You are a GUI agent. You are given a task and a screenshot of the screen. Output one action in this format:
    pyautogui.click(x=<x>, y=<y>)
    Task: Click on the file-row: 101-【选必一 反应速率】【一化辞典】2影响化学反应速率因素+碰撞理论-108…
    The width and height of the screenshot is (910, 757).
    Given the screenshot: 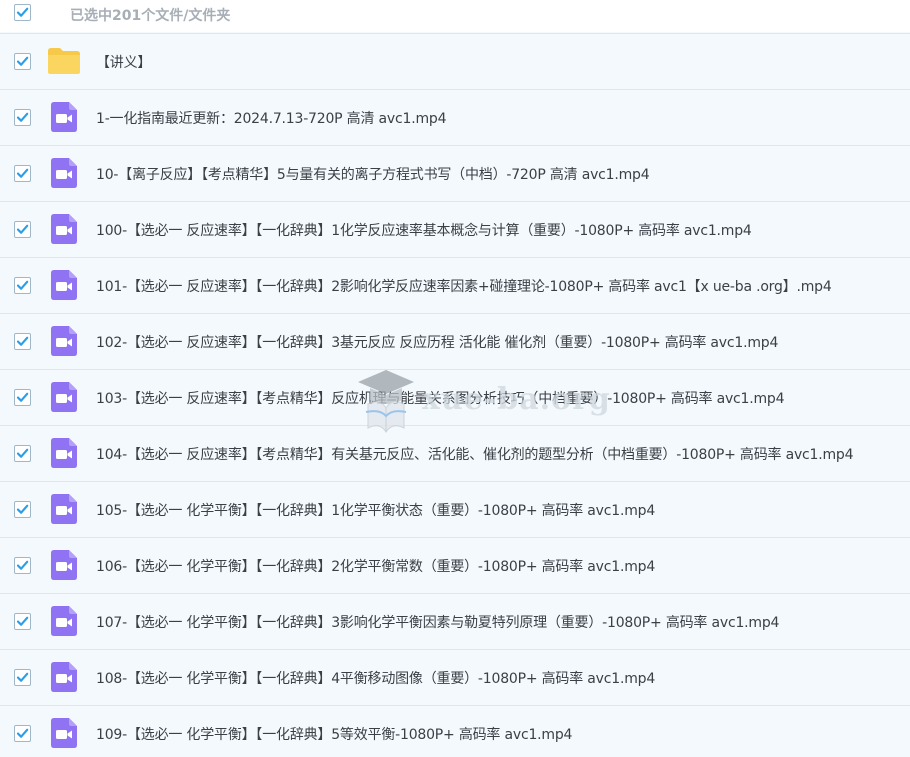 What is the action you would take?
    pyautogui.click(x=455, y=286)
    